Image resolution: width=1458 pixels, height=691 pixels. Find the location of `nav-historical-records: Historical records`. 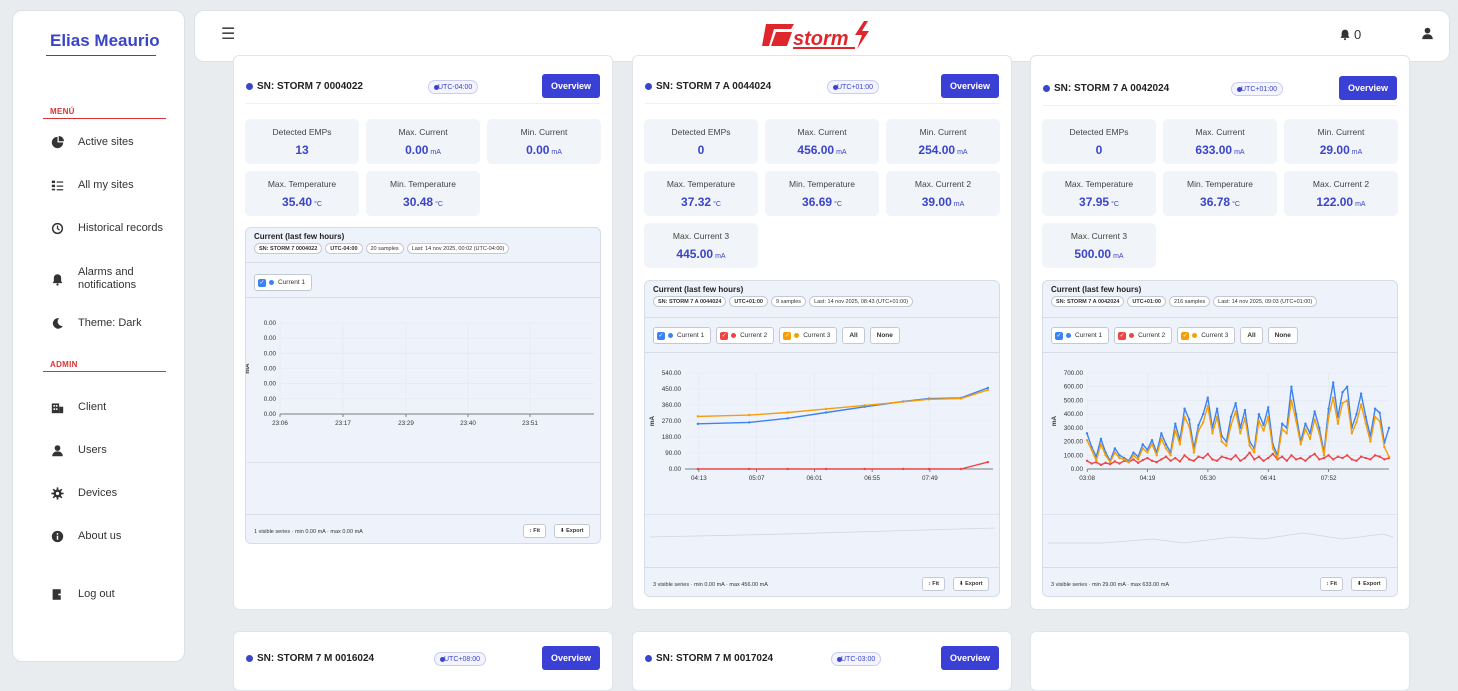

nav-historical-records: Historical records is located at coordinates (107, 228).